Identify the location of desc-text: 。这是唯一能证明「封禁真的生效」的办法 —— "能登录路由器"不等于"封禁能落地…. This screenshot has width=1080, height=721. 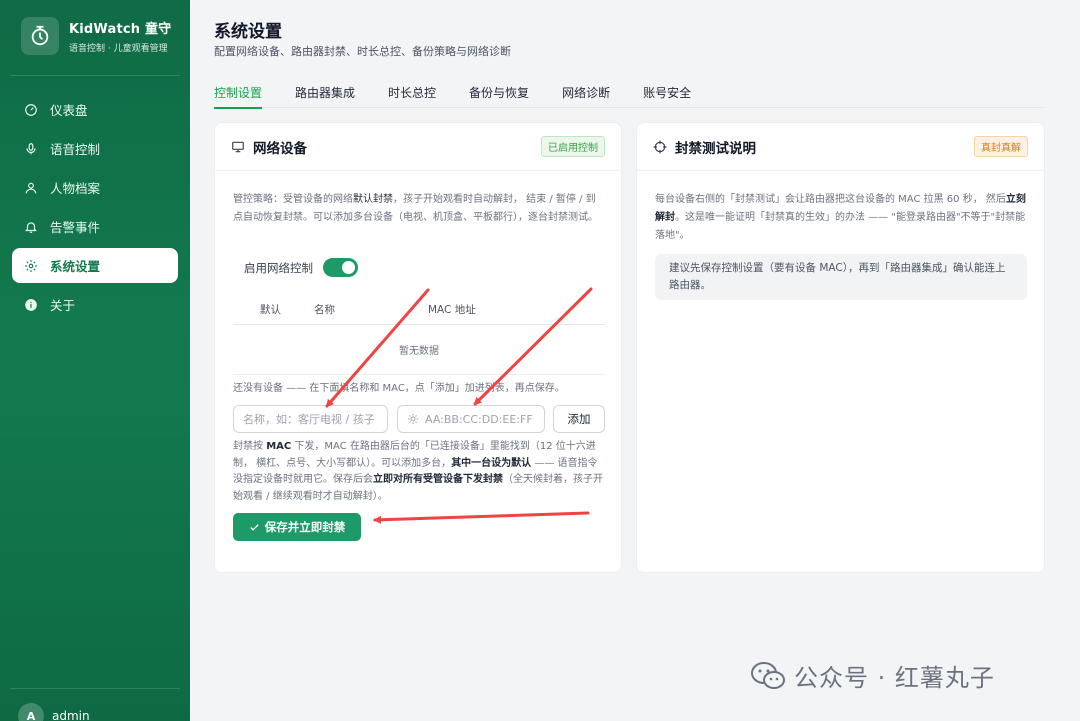
(840, 226).